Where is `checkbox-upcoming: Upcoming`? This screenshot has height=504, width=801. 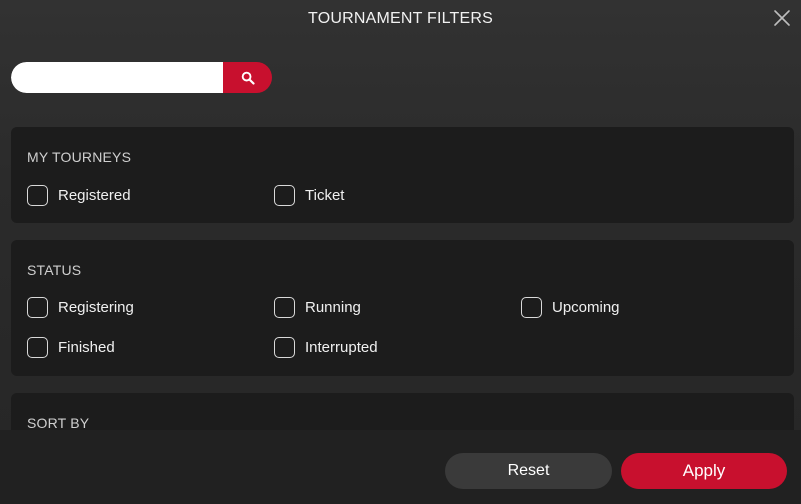 checkbox-upcoming: Upcoming is located at coordinates (570, 307).